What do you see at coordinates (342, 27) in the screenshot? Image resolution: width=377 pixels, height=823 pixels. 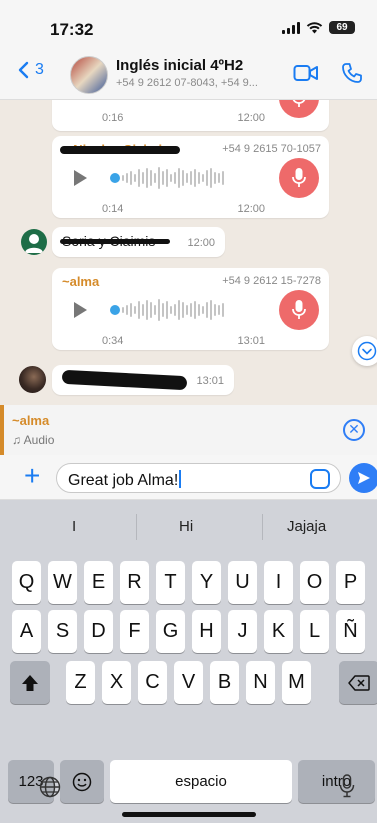 I see `battery-icon: 69` at bounding box center [342, 27].